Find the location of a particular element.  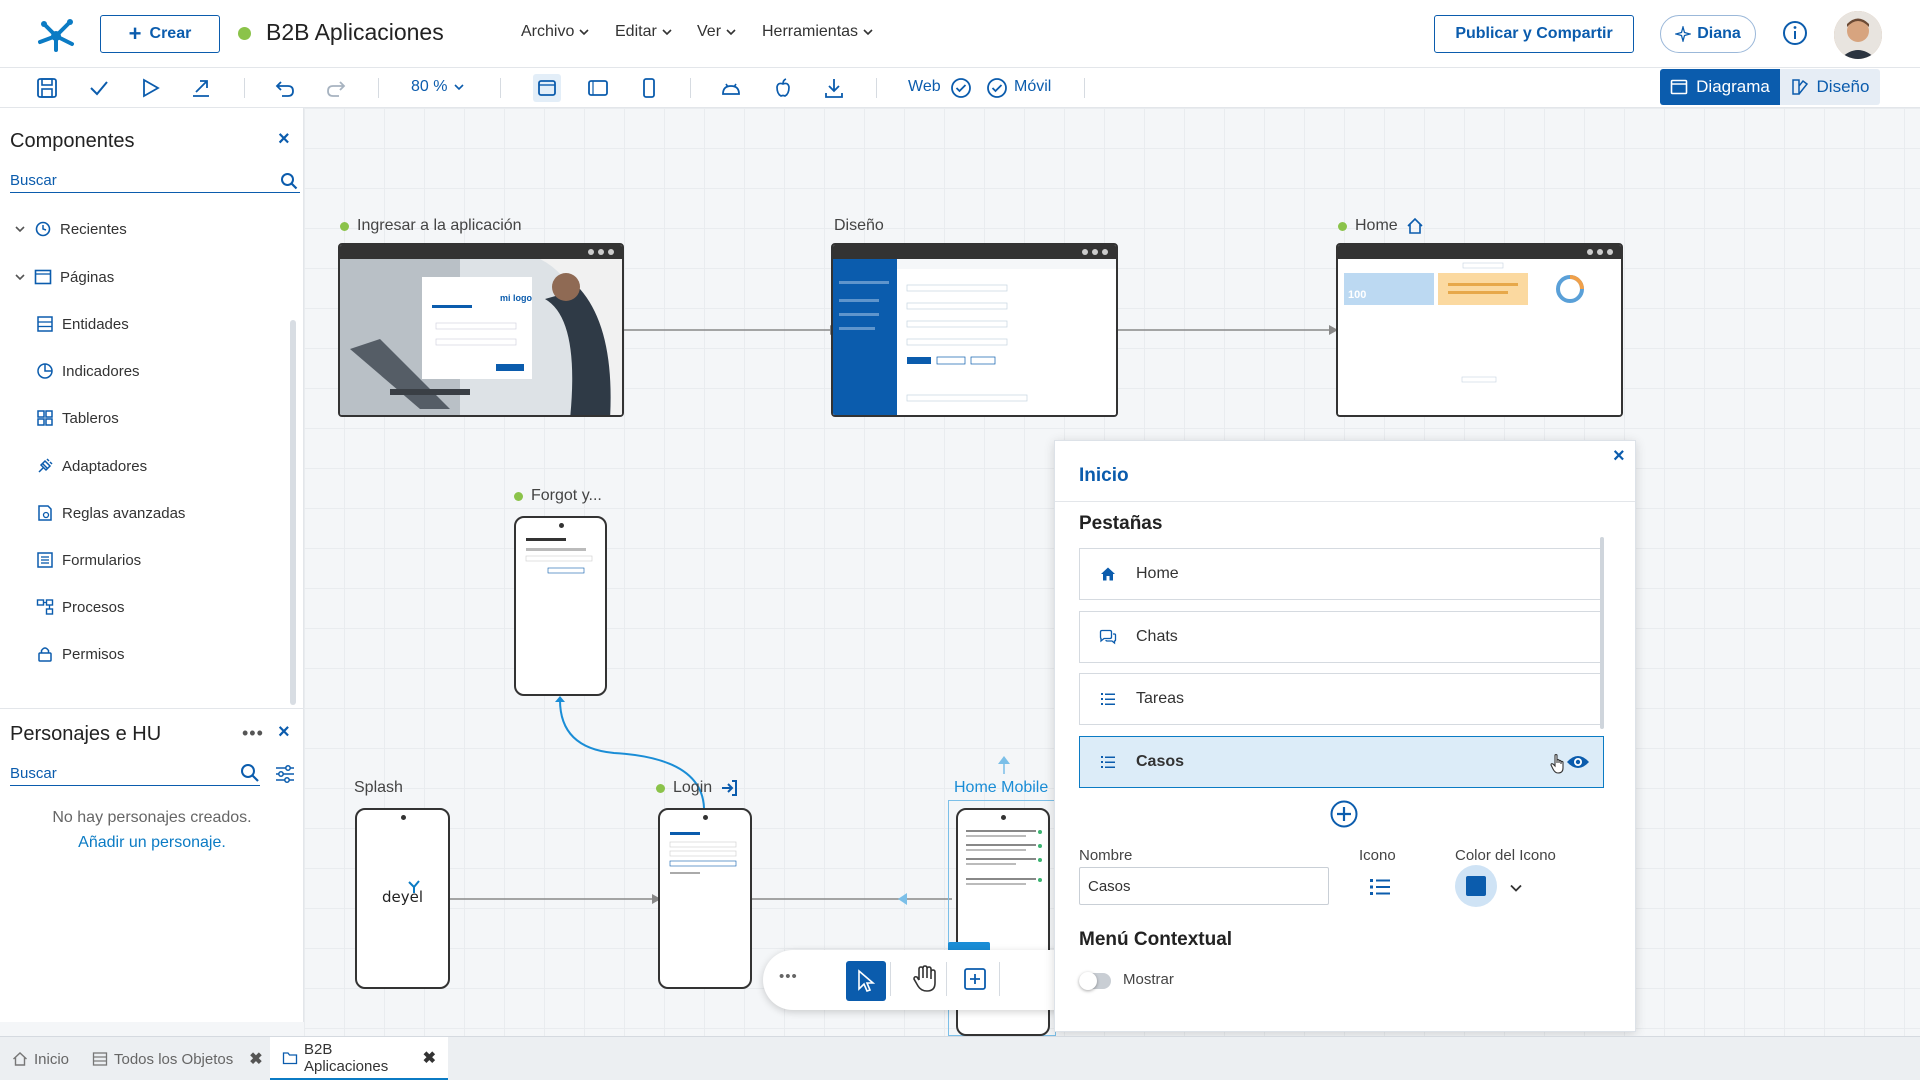

node-label-ingresar: Ingresar a la aplicación is located at coordinates (431, 226).